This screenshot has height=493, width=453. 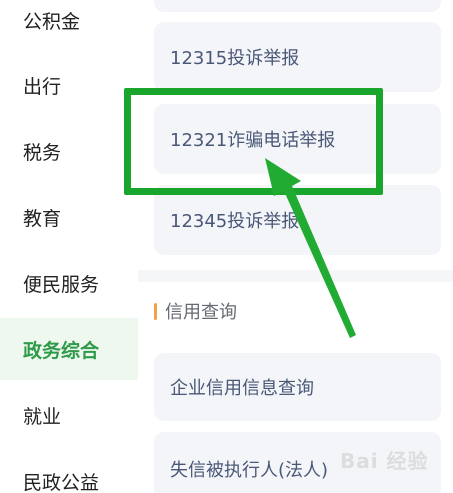 What do you see at coordinates (384, 461) in the screenshot?
I see `watermark: Bai 经验` at bounding box center [384, 461].